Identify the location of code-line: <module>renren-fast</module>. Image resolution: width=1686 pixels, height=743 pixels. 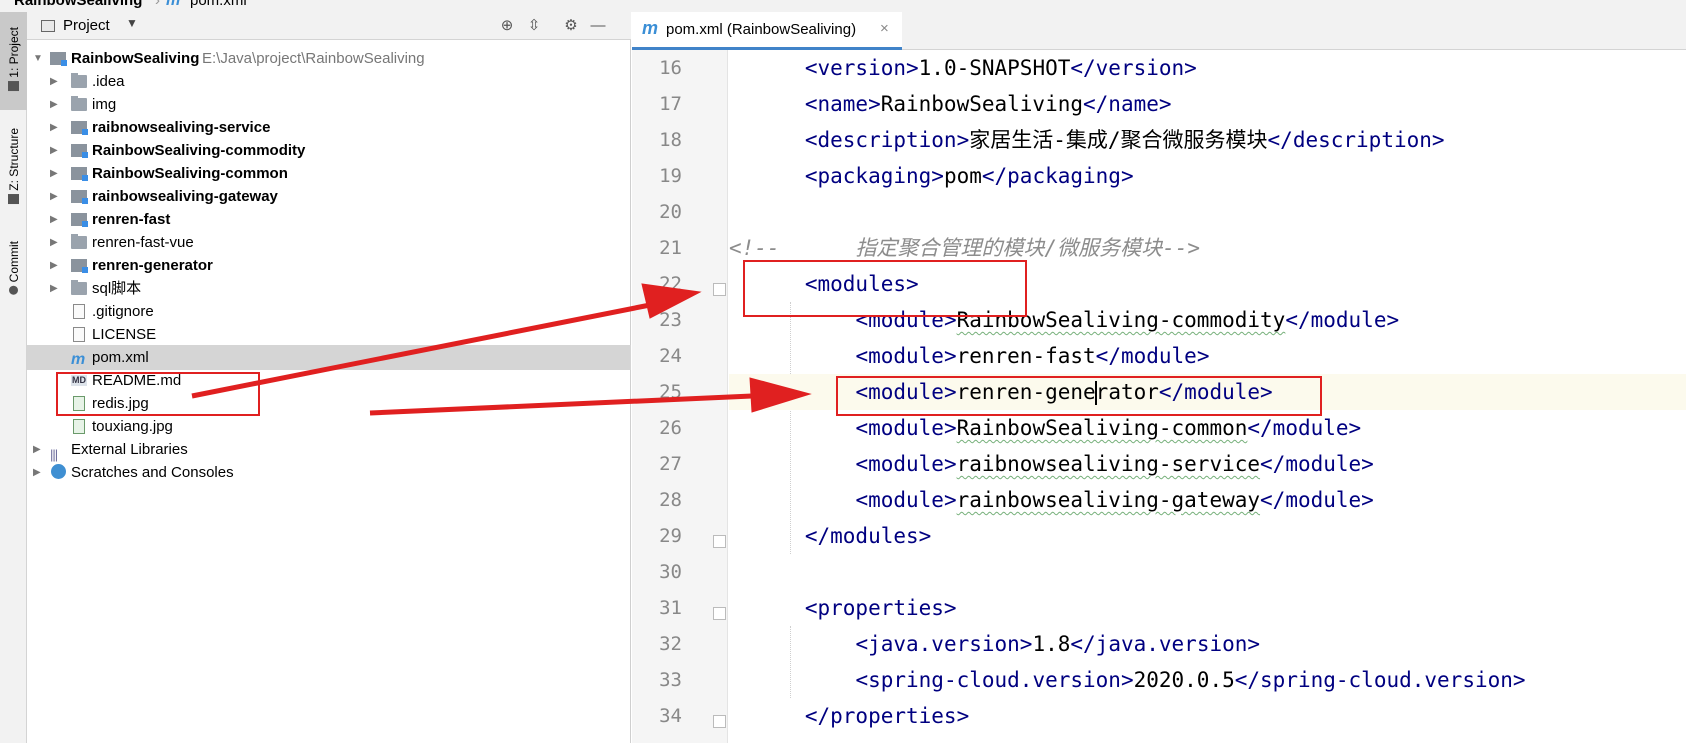
(1207, 356).